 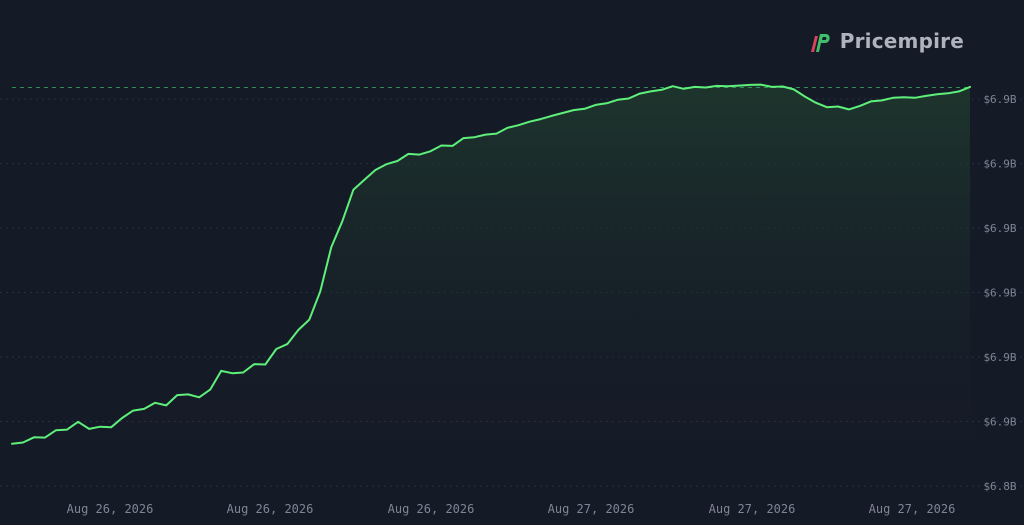 I want to click on brand-watermark: Pricempire, so click(x=885, y=41).